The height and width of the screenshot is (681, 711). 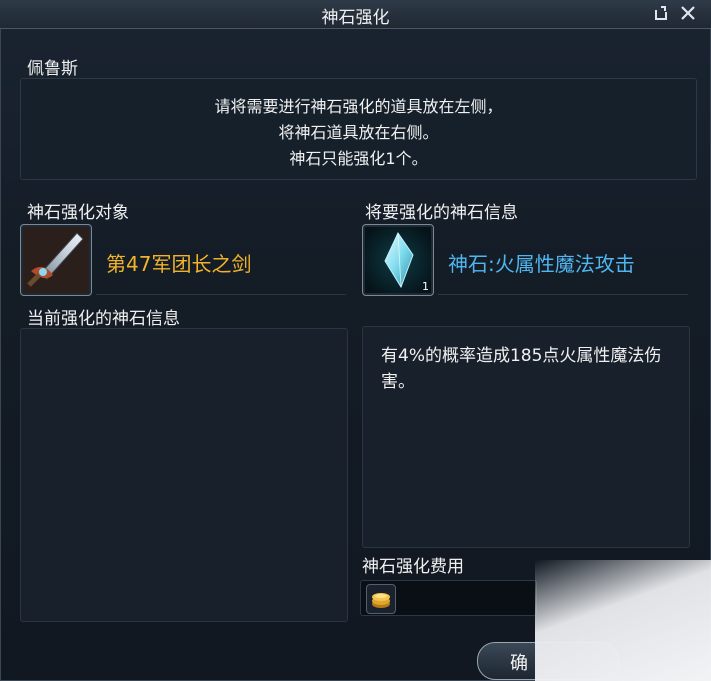 What do you see at coordinates (413, 567) in the screenshot?
I see `fee-label: 神石强化费用` at bounding box center [413, 567].